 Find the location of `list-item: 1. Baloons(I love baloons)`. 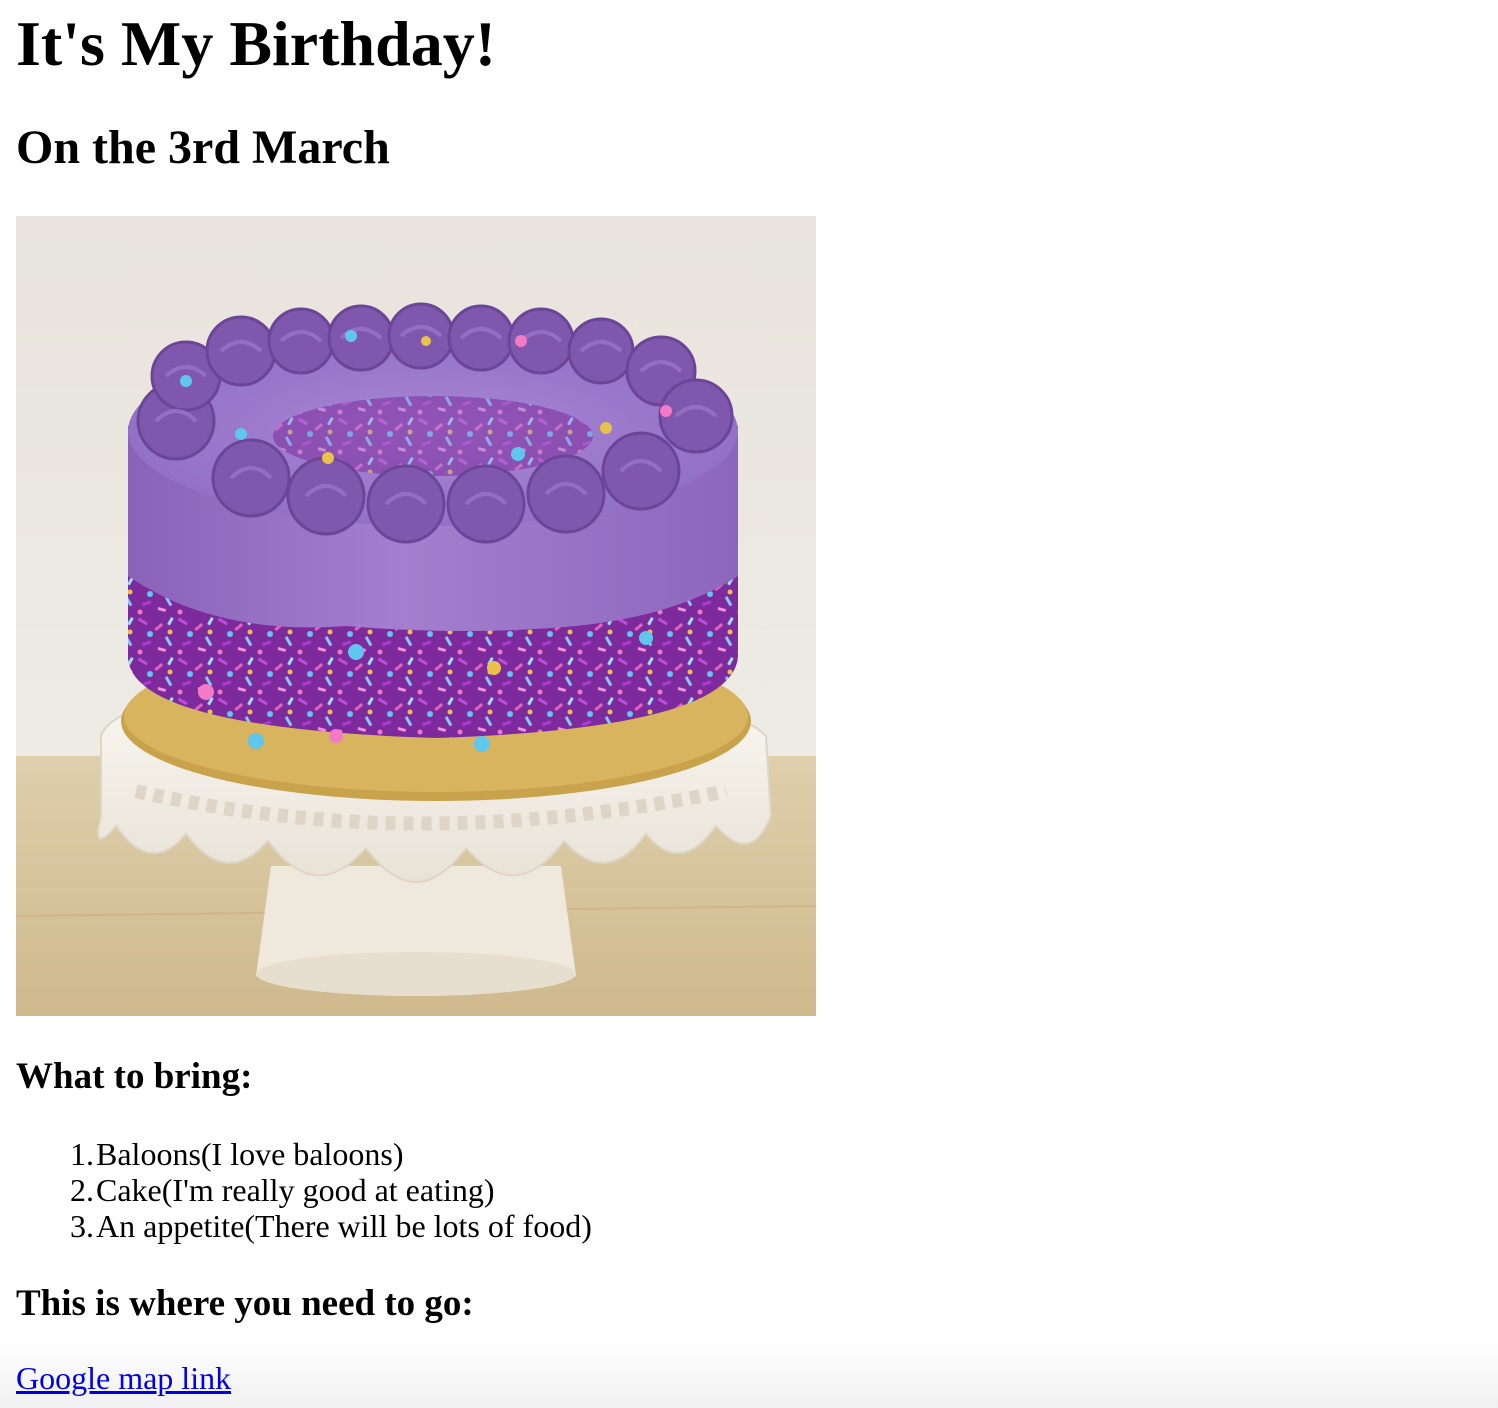

list-item: 1. Baloons(I love baloons) is located at coordinates (304, 1154).